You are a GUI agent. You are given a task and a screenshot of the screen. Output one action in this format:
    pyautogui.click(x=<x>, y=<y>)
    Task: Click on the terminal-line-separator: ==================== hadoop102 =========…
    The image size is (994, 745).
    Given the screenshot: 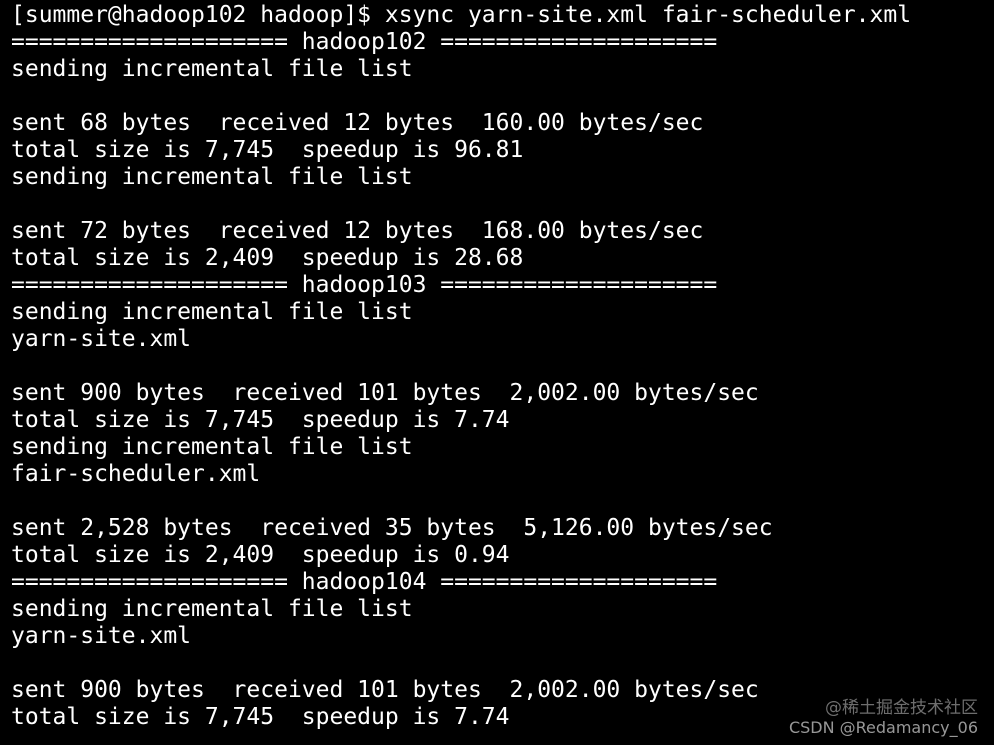 What is the action you would take?
    pyautogui.click(x=364, y=42)
    